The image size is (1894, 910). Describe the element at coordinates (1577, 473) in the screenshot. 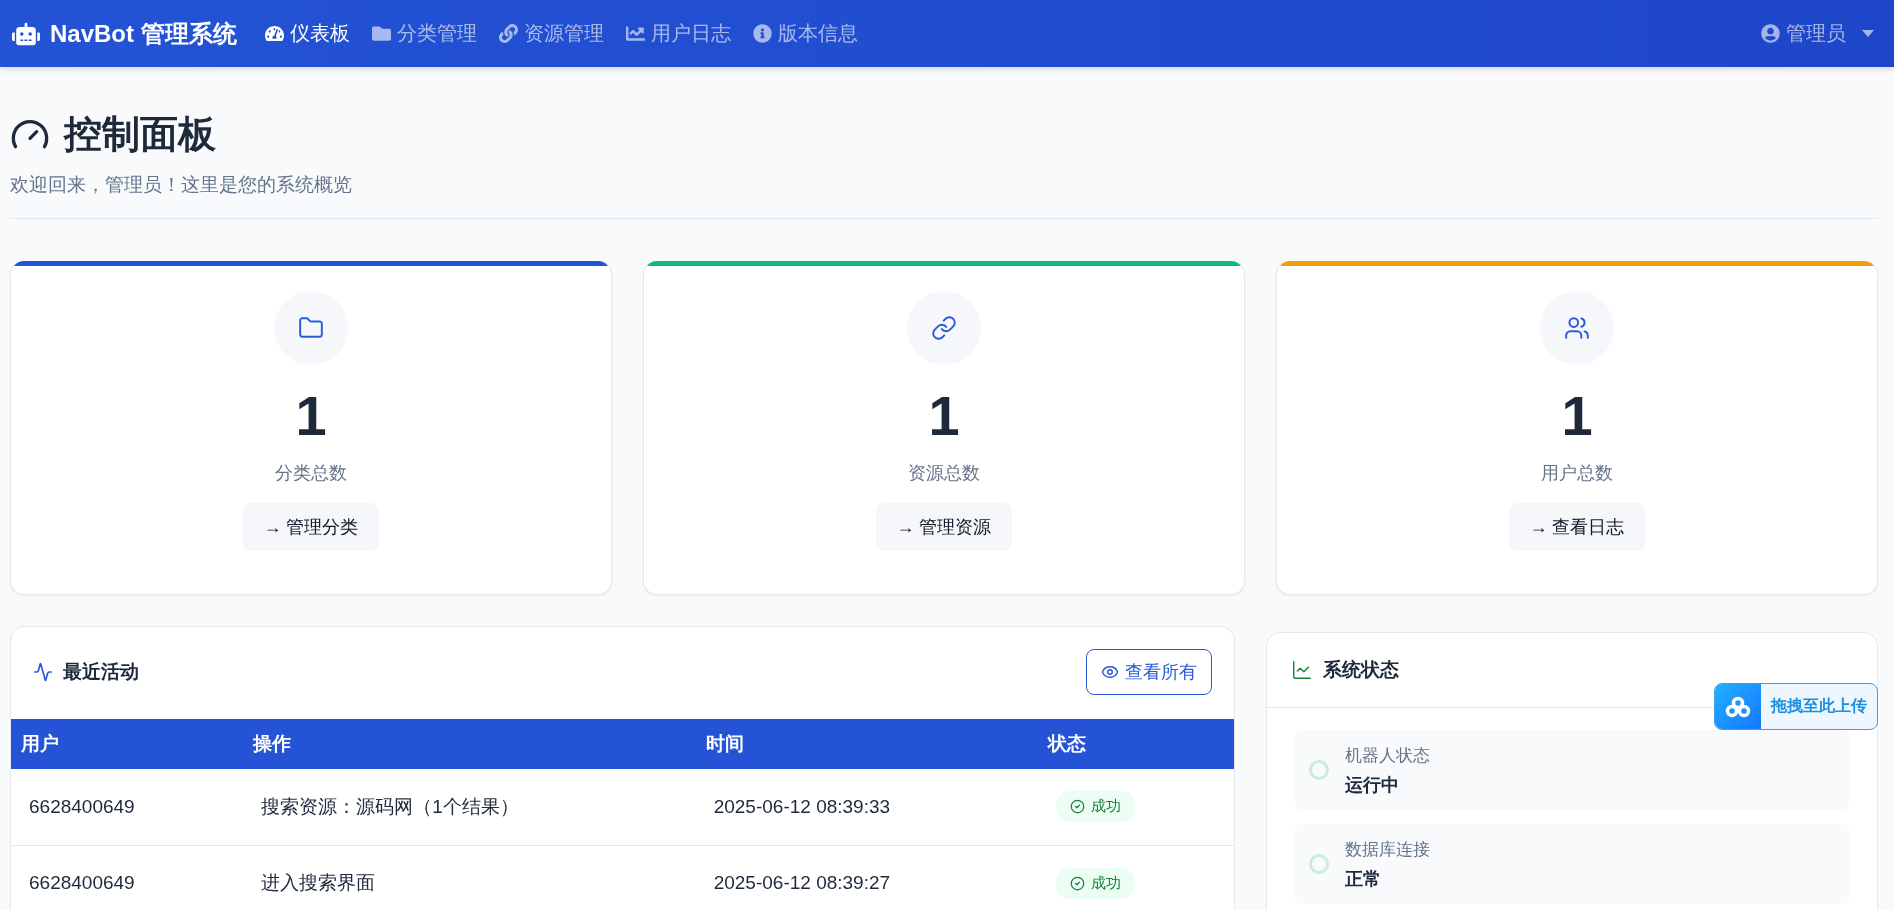

I see `stat-label: 用户总数` at that location.